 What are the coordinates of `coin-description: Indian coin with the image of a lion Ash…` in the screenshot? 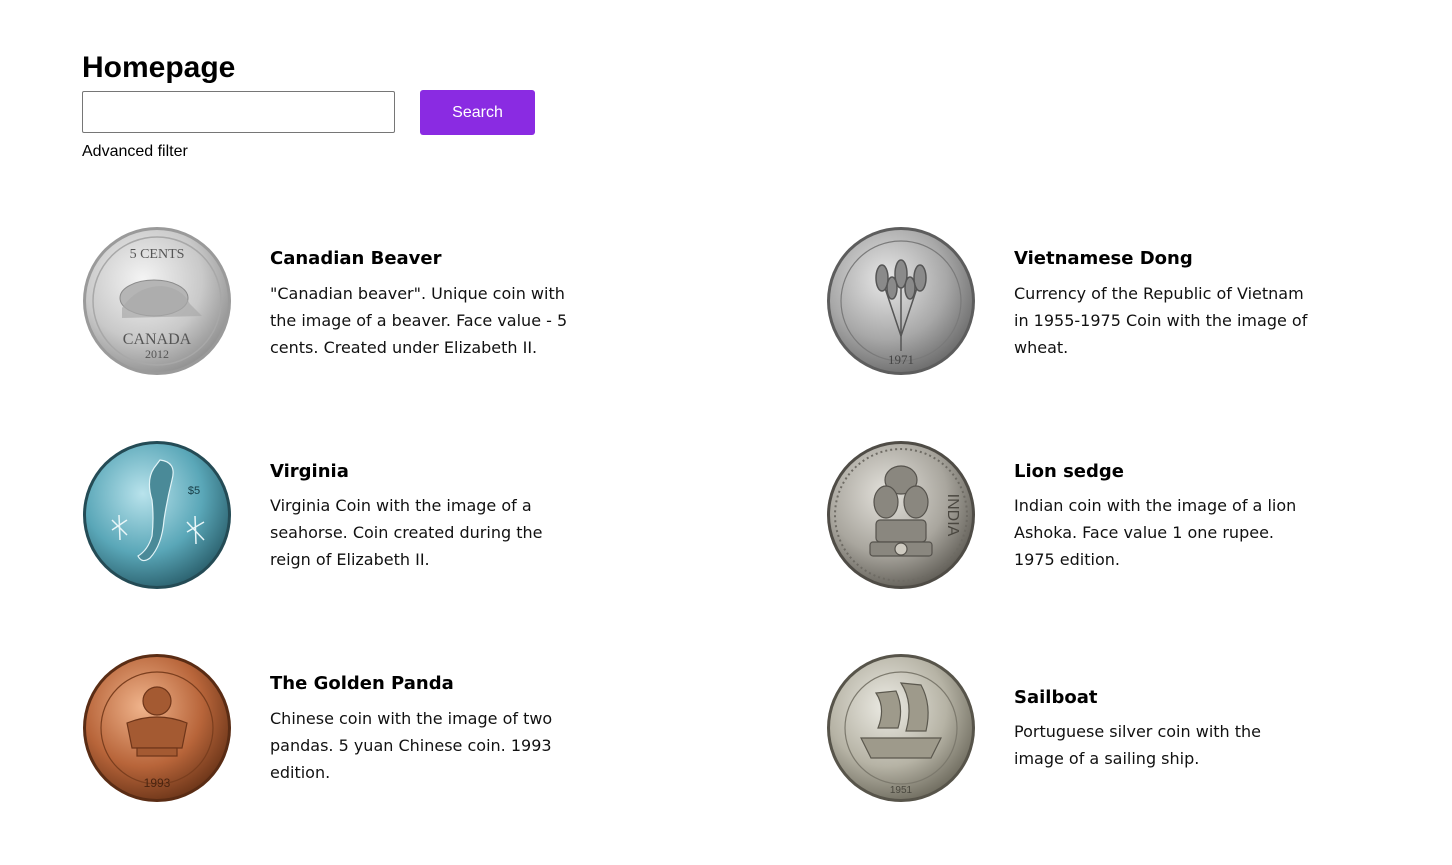 It's located at (1155, 532).